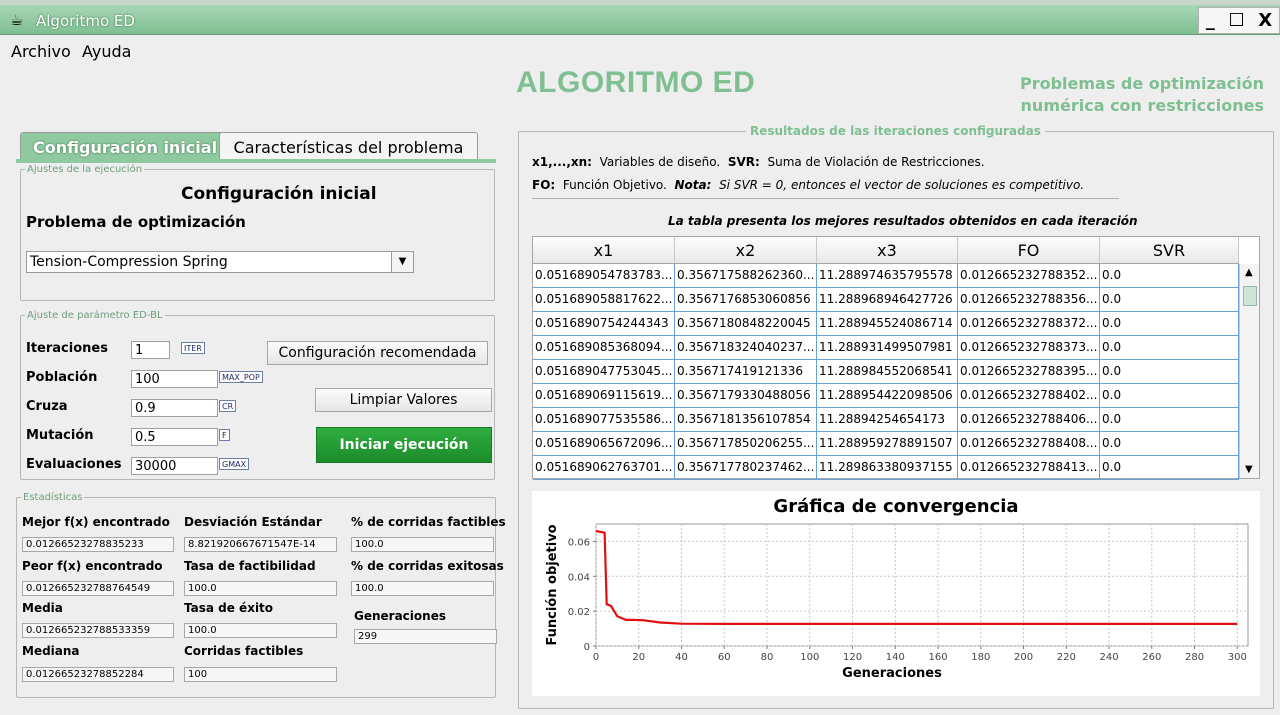  I want to click on table-cell-x3: 11.288959278891507, so click(887, 443).